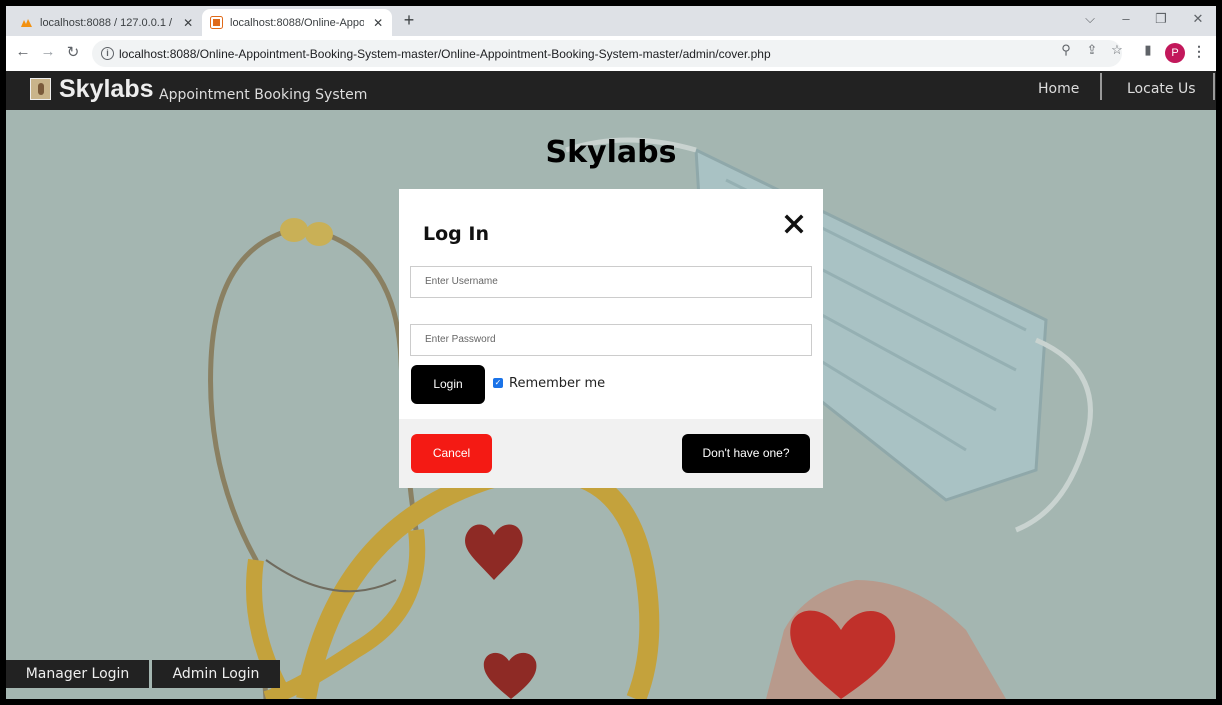  Describe the element at coordinates (1066, 50) in the screenshot. I see `zoom-icon: ⚲` at that location.